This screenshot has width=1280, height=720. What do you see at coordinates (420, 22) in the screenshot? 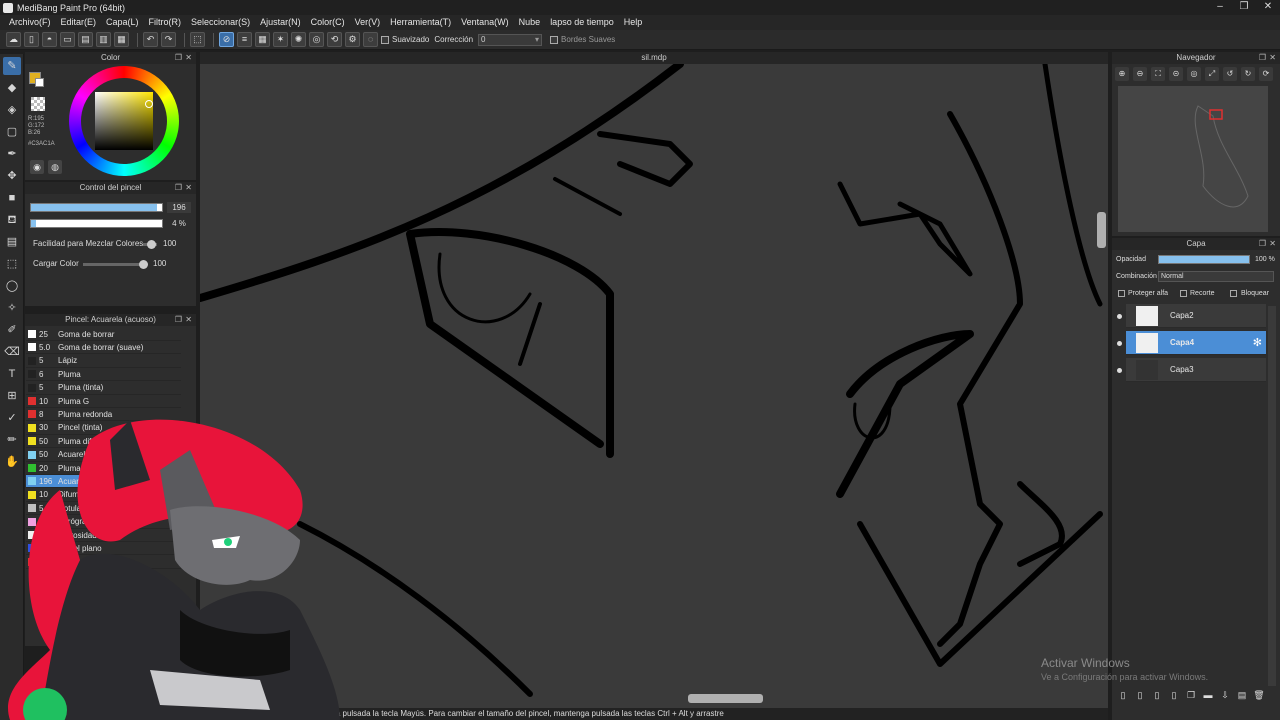
I see `menu-herramienta: Herramienta(T)` at bounding box center [420, 22].